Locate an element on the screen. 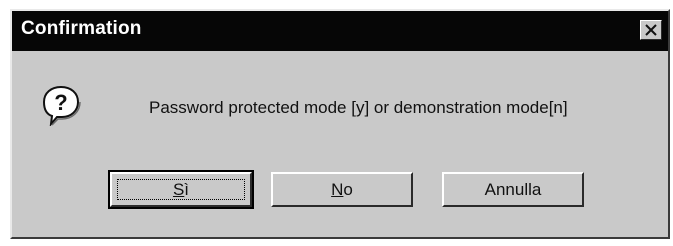  yes-button-label: Sì is located at coordinates (181, 189).